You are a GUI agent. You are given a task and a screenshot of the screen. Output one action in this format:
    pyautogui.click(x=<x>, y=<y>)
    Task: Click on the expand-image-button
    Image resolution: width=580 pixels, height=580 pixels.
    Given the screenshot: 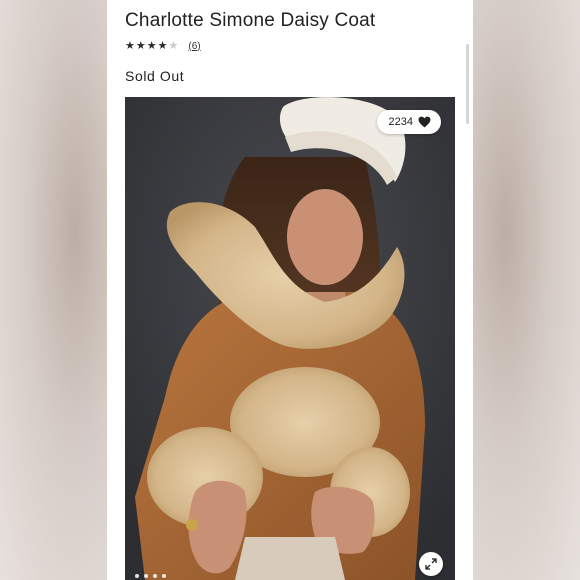 What is the action you would take?
    pyautogui.click(x=431, y=564)
    